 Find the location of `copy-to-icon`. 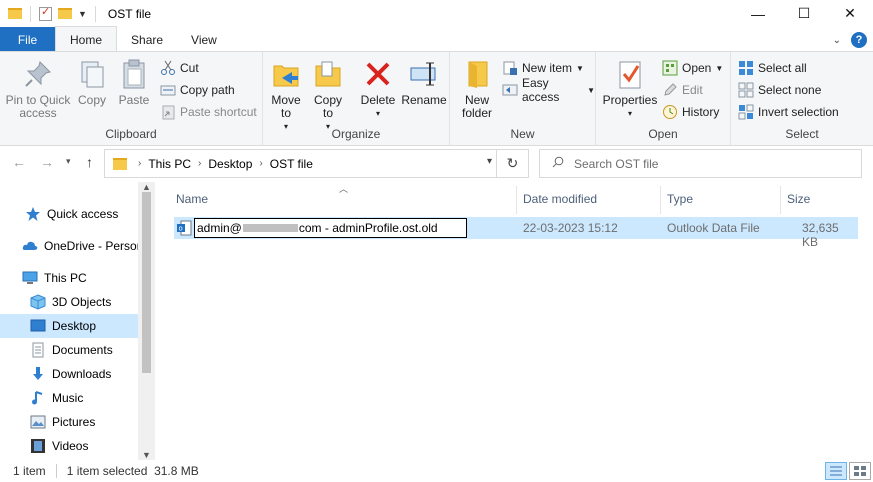

copy-to-icon is located at coordinates (328, 74).